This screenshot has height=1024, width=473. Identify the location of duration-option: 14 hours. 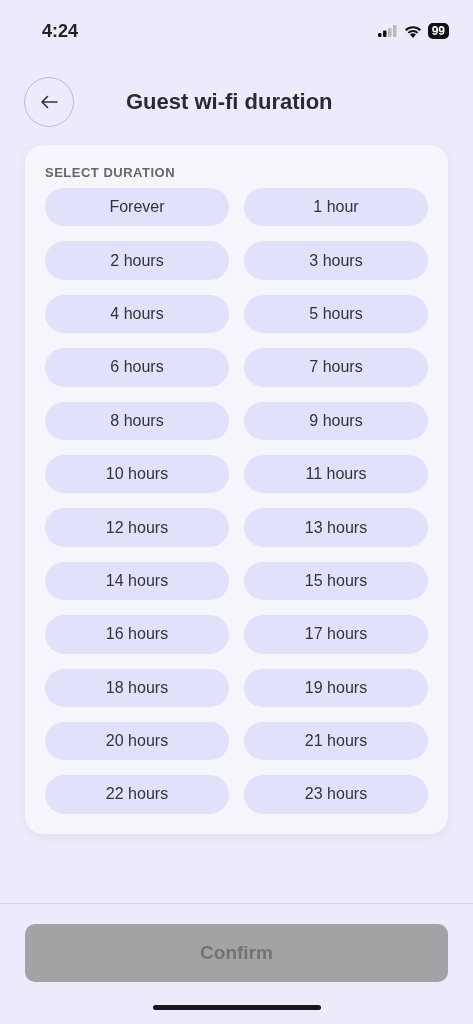
(137, 581).